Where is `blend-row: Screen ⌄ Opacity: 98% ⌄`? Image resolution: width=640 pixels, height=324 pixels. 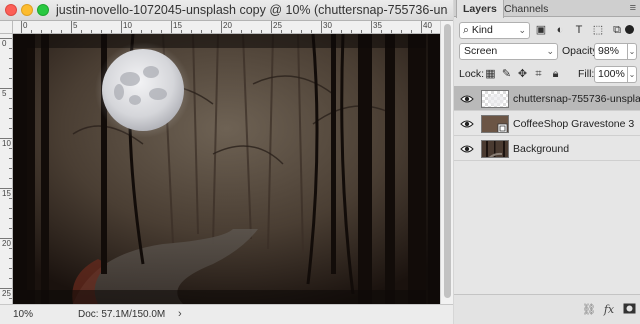
blend-row: Screen ⌄ Opacity: 98% ⌄ is located at coordinates (547, 53).